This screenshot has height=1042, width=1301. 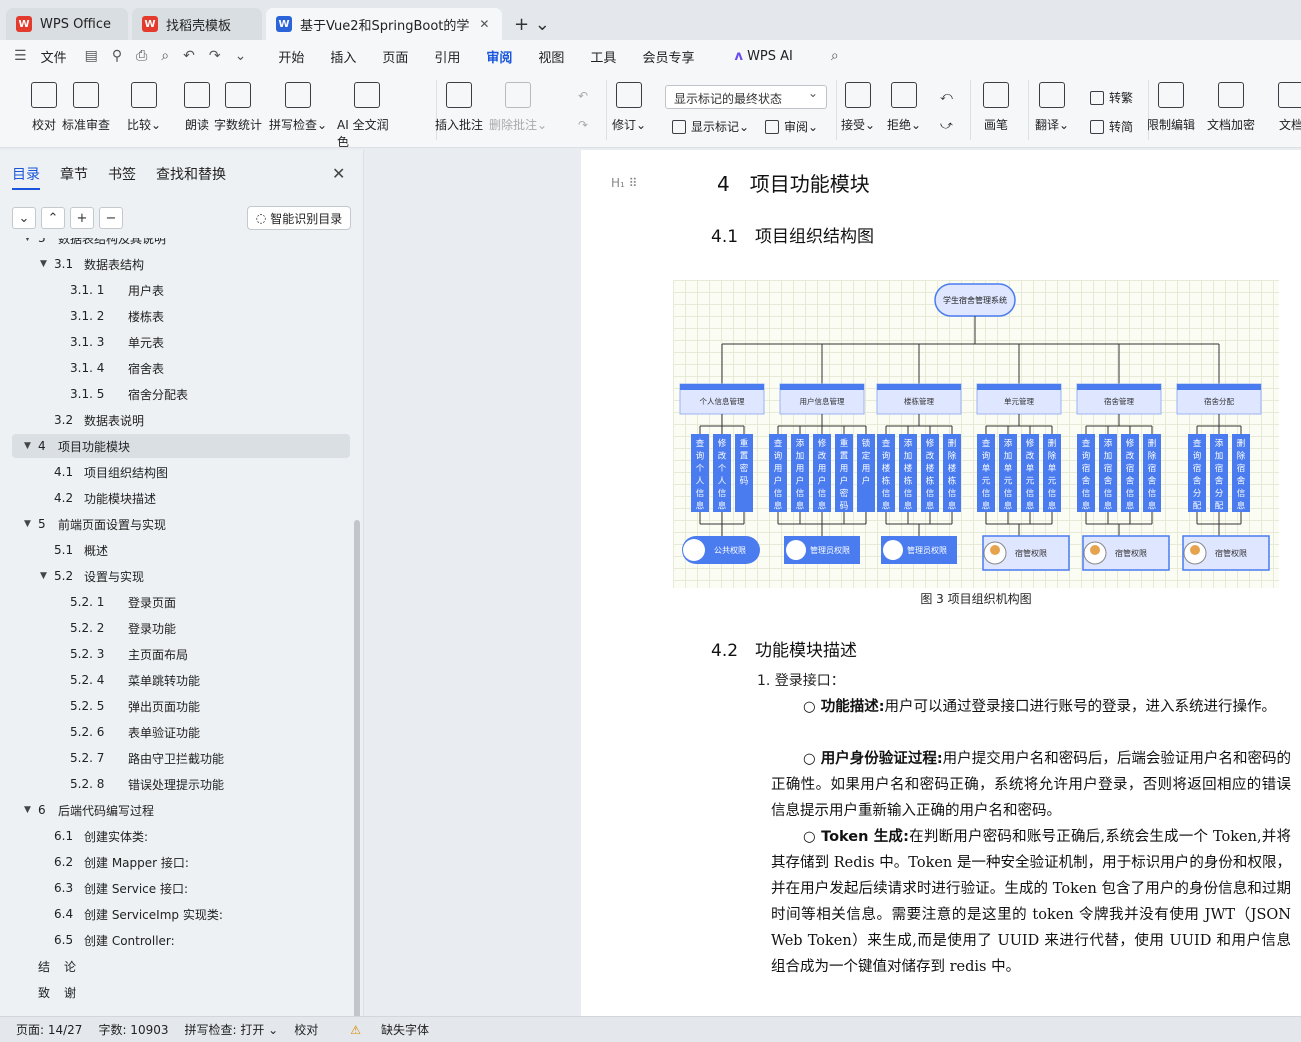 I want to click on more-icon: ⌄, so click(x=241, y=56).